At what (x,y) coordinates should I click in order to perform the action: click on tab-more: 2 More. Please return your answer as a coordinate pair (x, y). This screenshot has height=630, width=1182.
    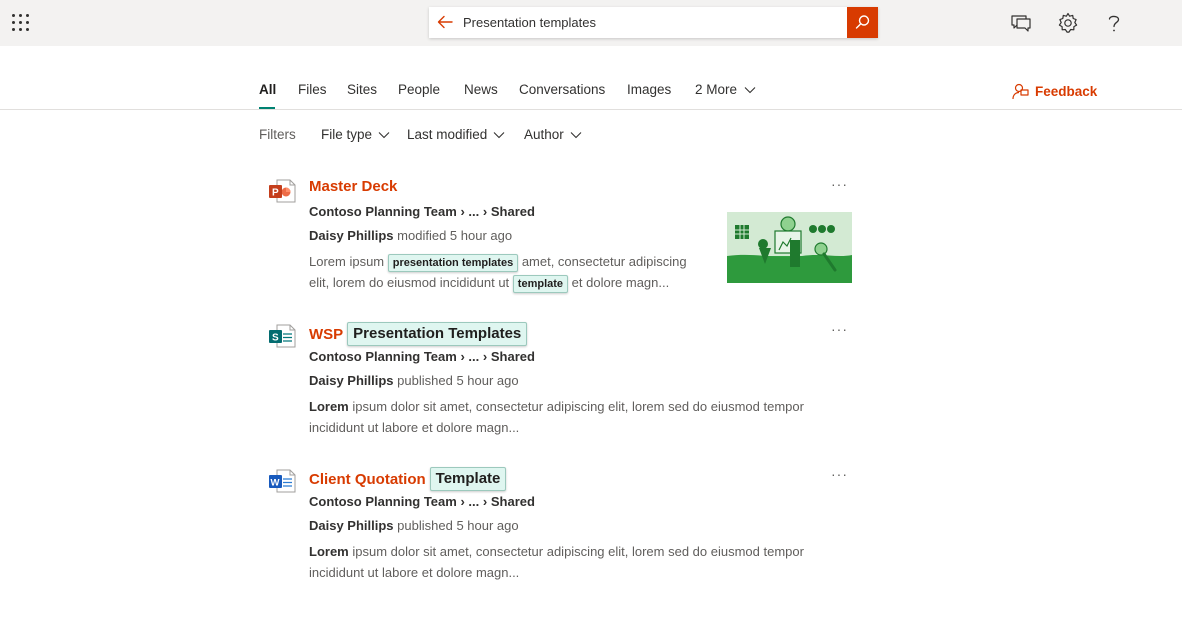
    Looking at the image, I should click on (725, 89).